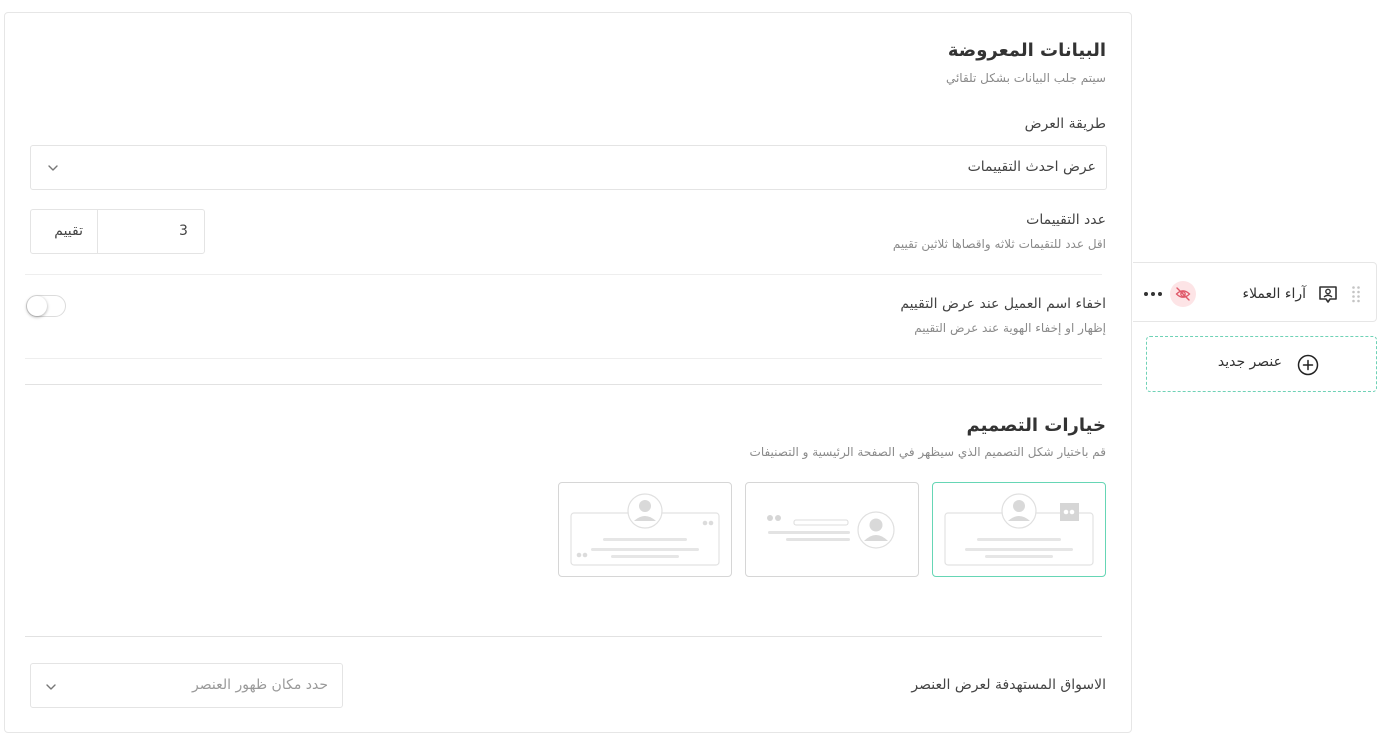 This screenshot has width=1388, height=737. Describe the element at coordinates (1328, 294) in the screenshot. I see `review-icon` at that location.